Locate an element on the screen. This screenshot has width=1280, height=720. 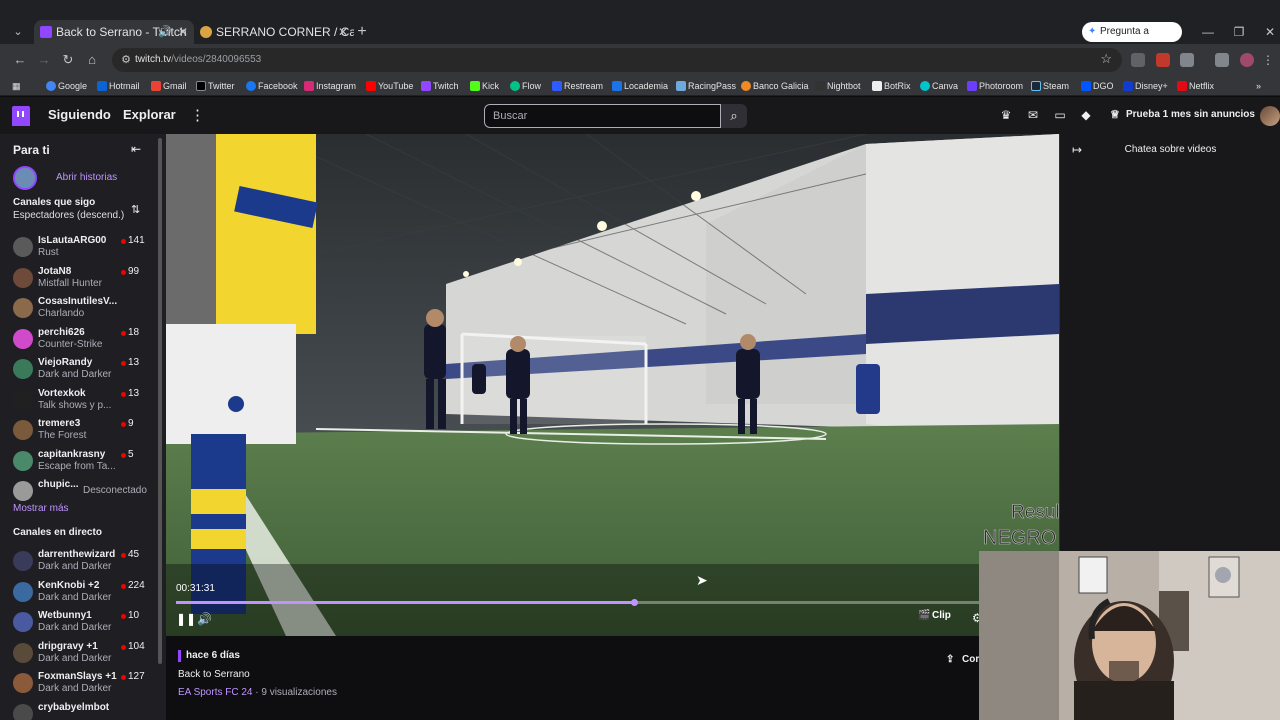
bookmark-steam: Steam is located at coordinates (1050, 86).